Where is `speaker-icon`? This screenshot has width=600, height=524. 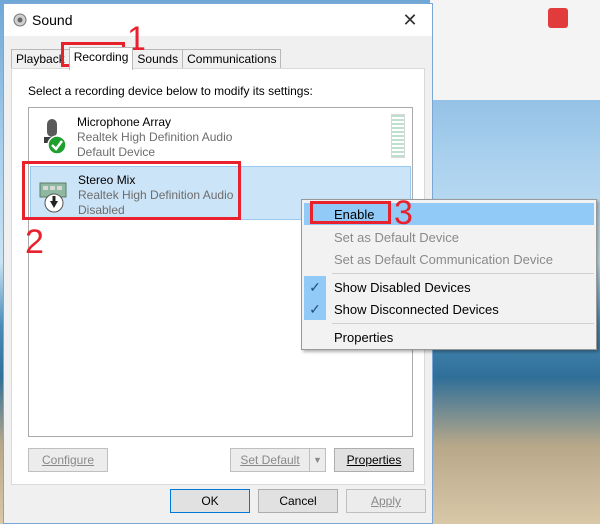
speaker-icon is located at coordinates (20, 20).